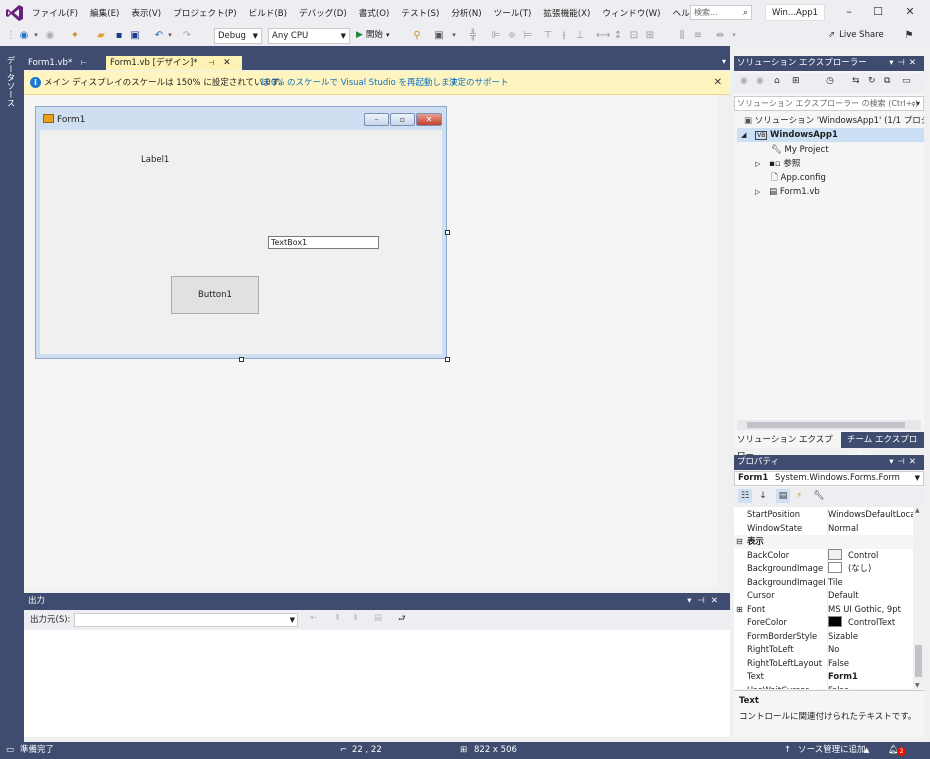 The width and height of the screenshot is (930, 759). What do you see at coordinates (447, 232) in the screenshot?
I see `resize-handle-right` at bounding box center [447, 232].